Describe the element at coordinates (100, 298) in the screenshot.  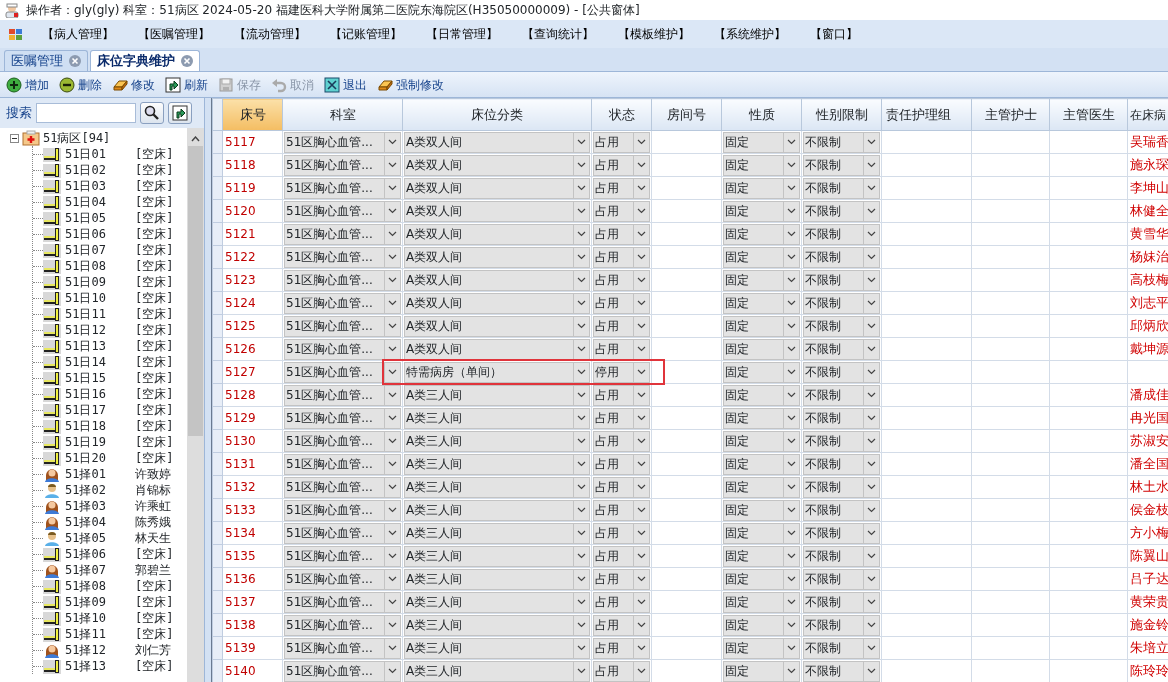
I see `tree-item: 51日10` at that location.